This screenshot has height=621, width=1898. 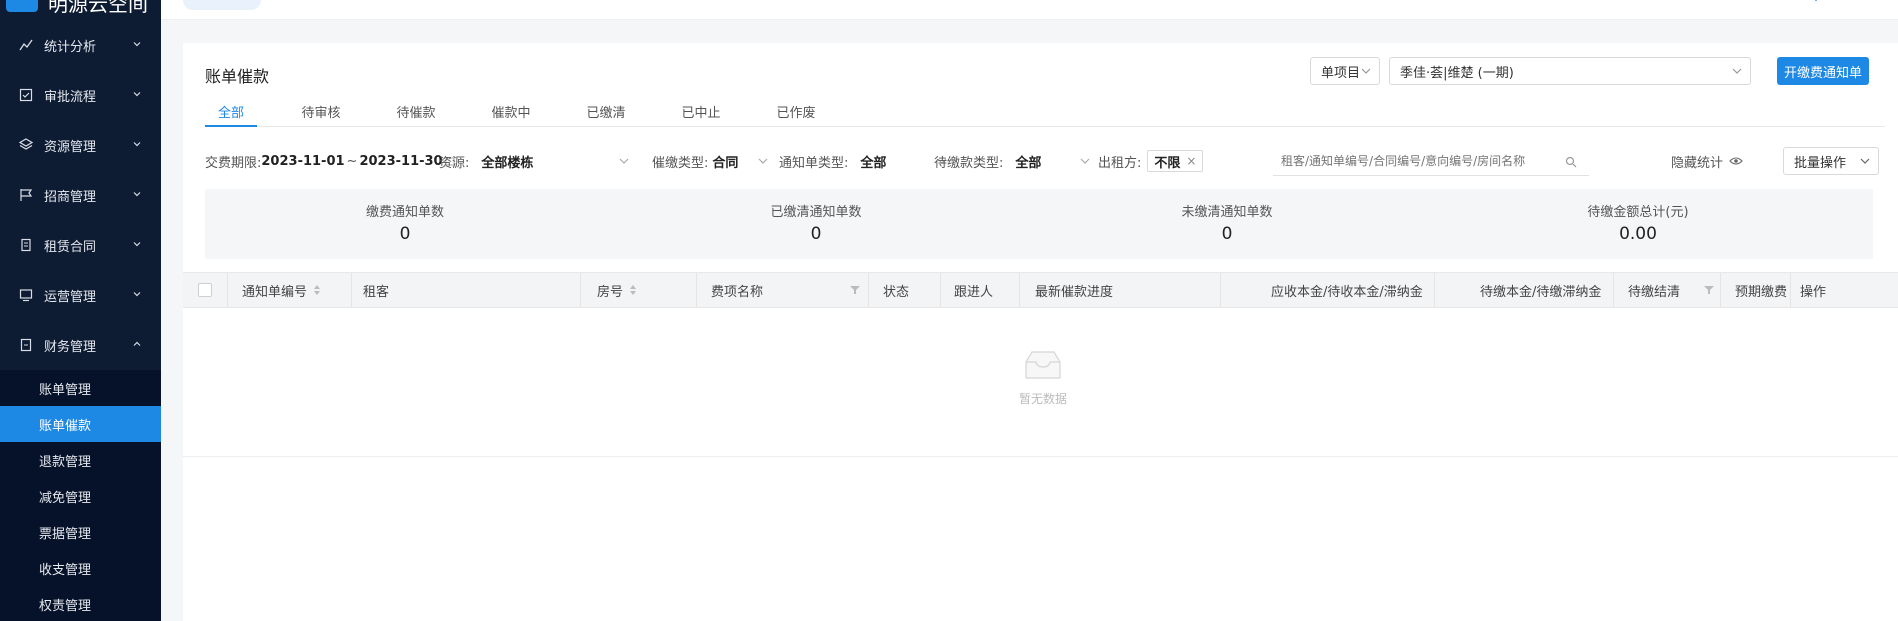 What do you see at coordinates (1638, 234) in the screenshot?
I see `stat-value: 0.00` at bounding box center [1638, 234].